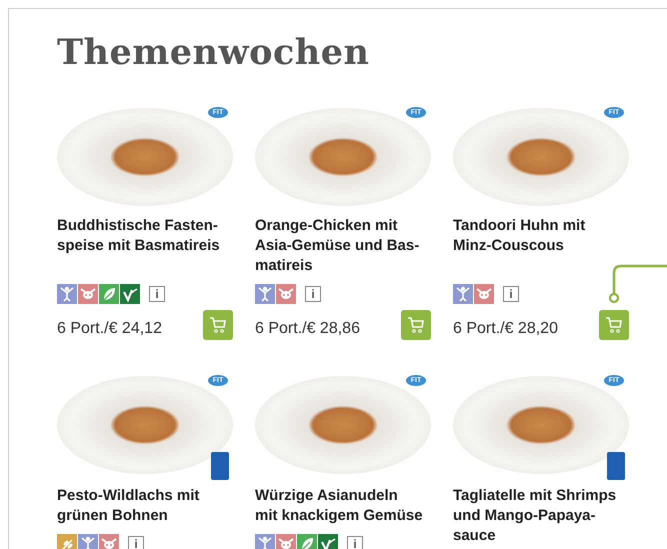  Describe the element at coordinates (67, 541) in the screenshot. I see `wheat-icon` at that location.